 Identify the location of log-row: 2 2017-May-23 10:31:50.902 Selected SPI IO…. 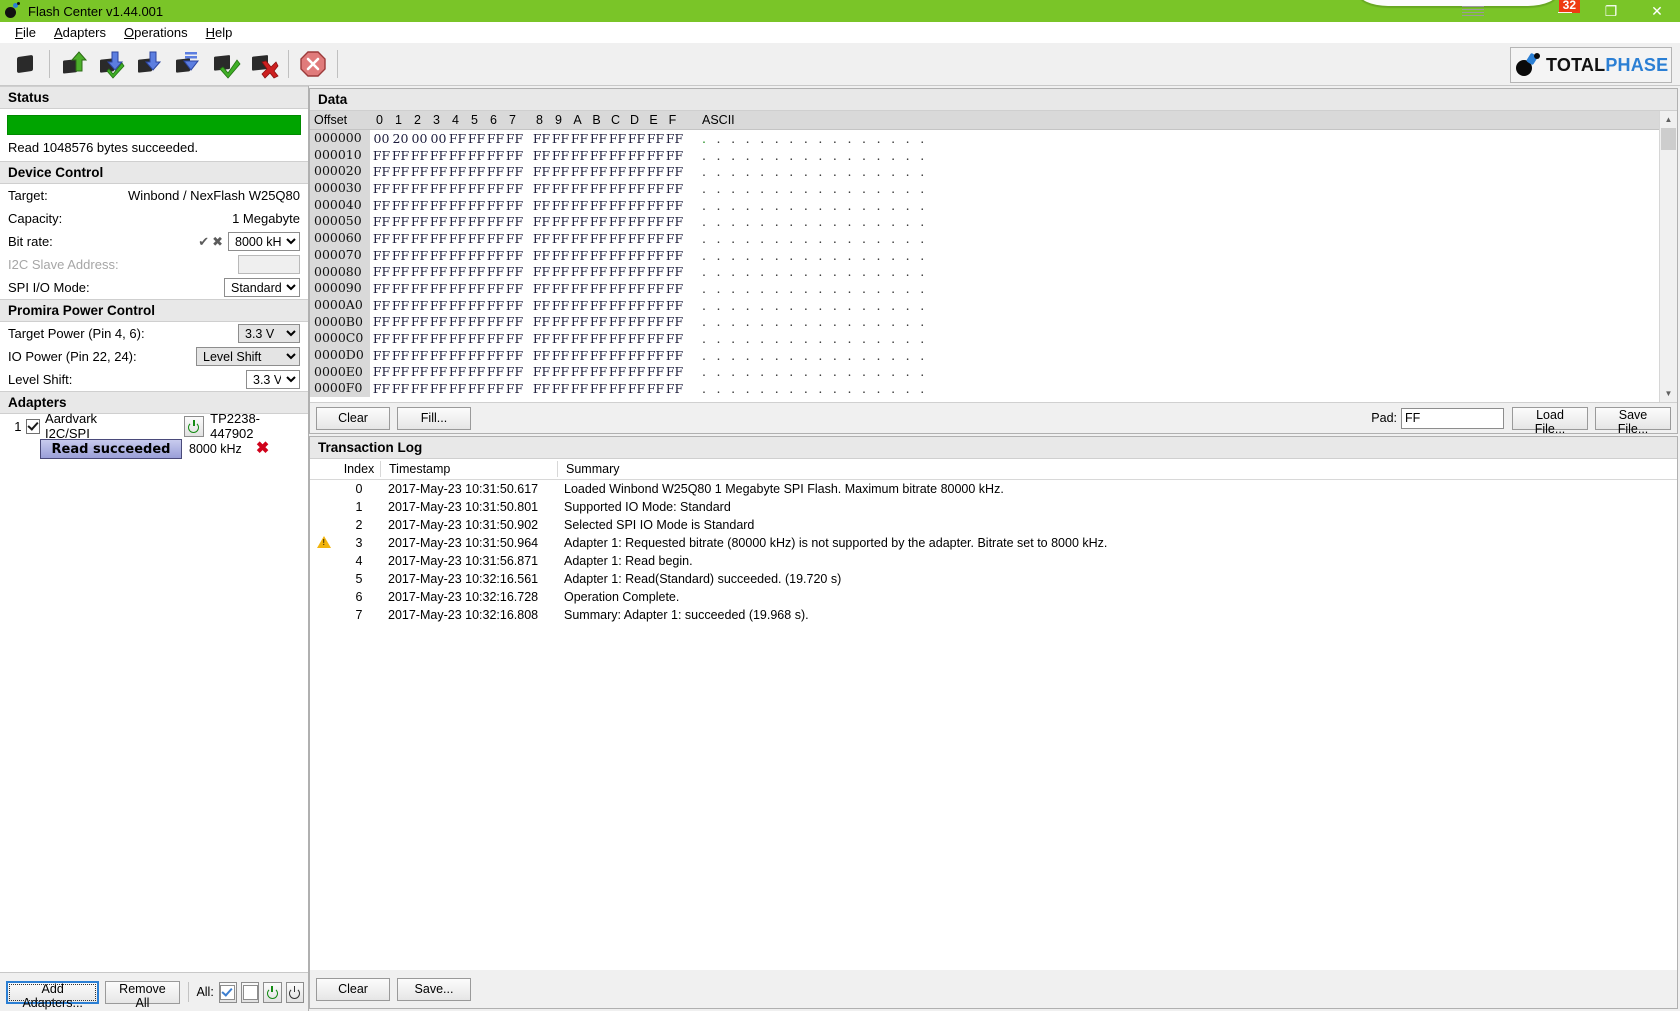
(993, 525).